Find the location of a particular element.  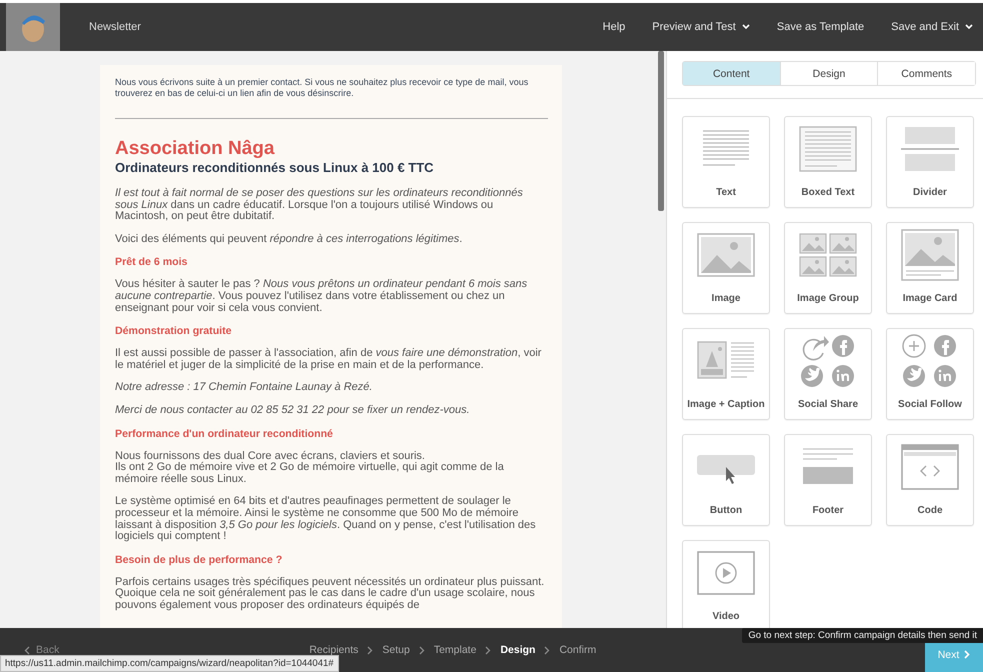

follow-icons-drawing is located at coordinates (930, 361).